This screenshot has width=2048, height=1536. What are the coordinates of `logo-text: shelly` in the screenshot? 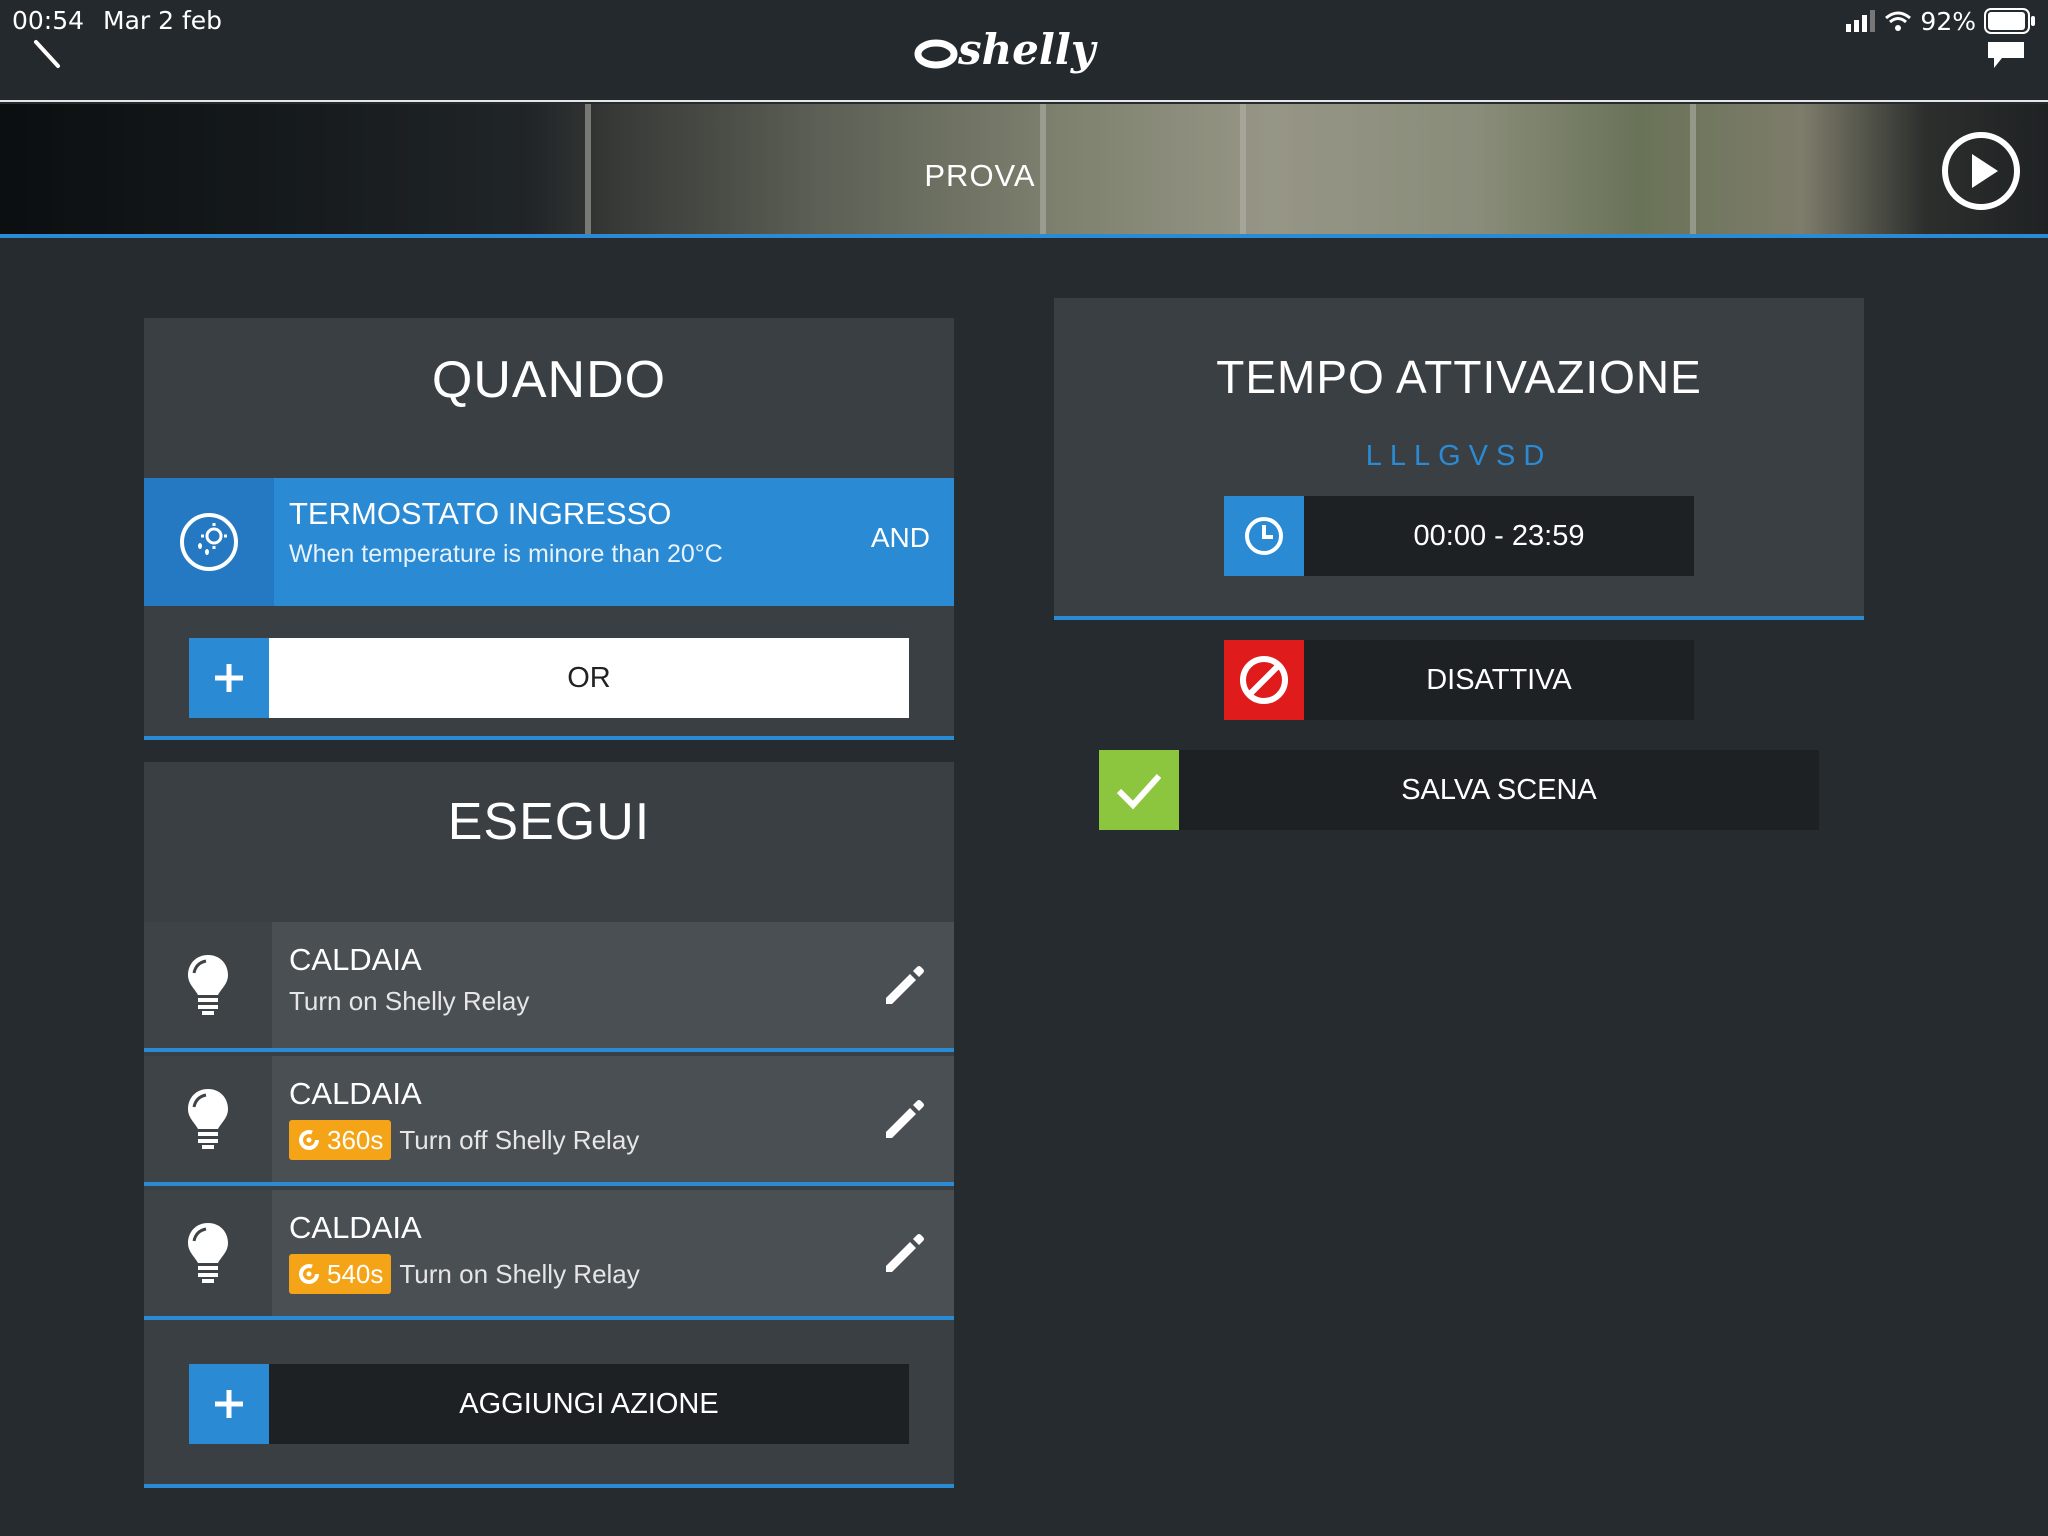 It's located at (1027, 51).